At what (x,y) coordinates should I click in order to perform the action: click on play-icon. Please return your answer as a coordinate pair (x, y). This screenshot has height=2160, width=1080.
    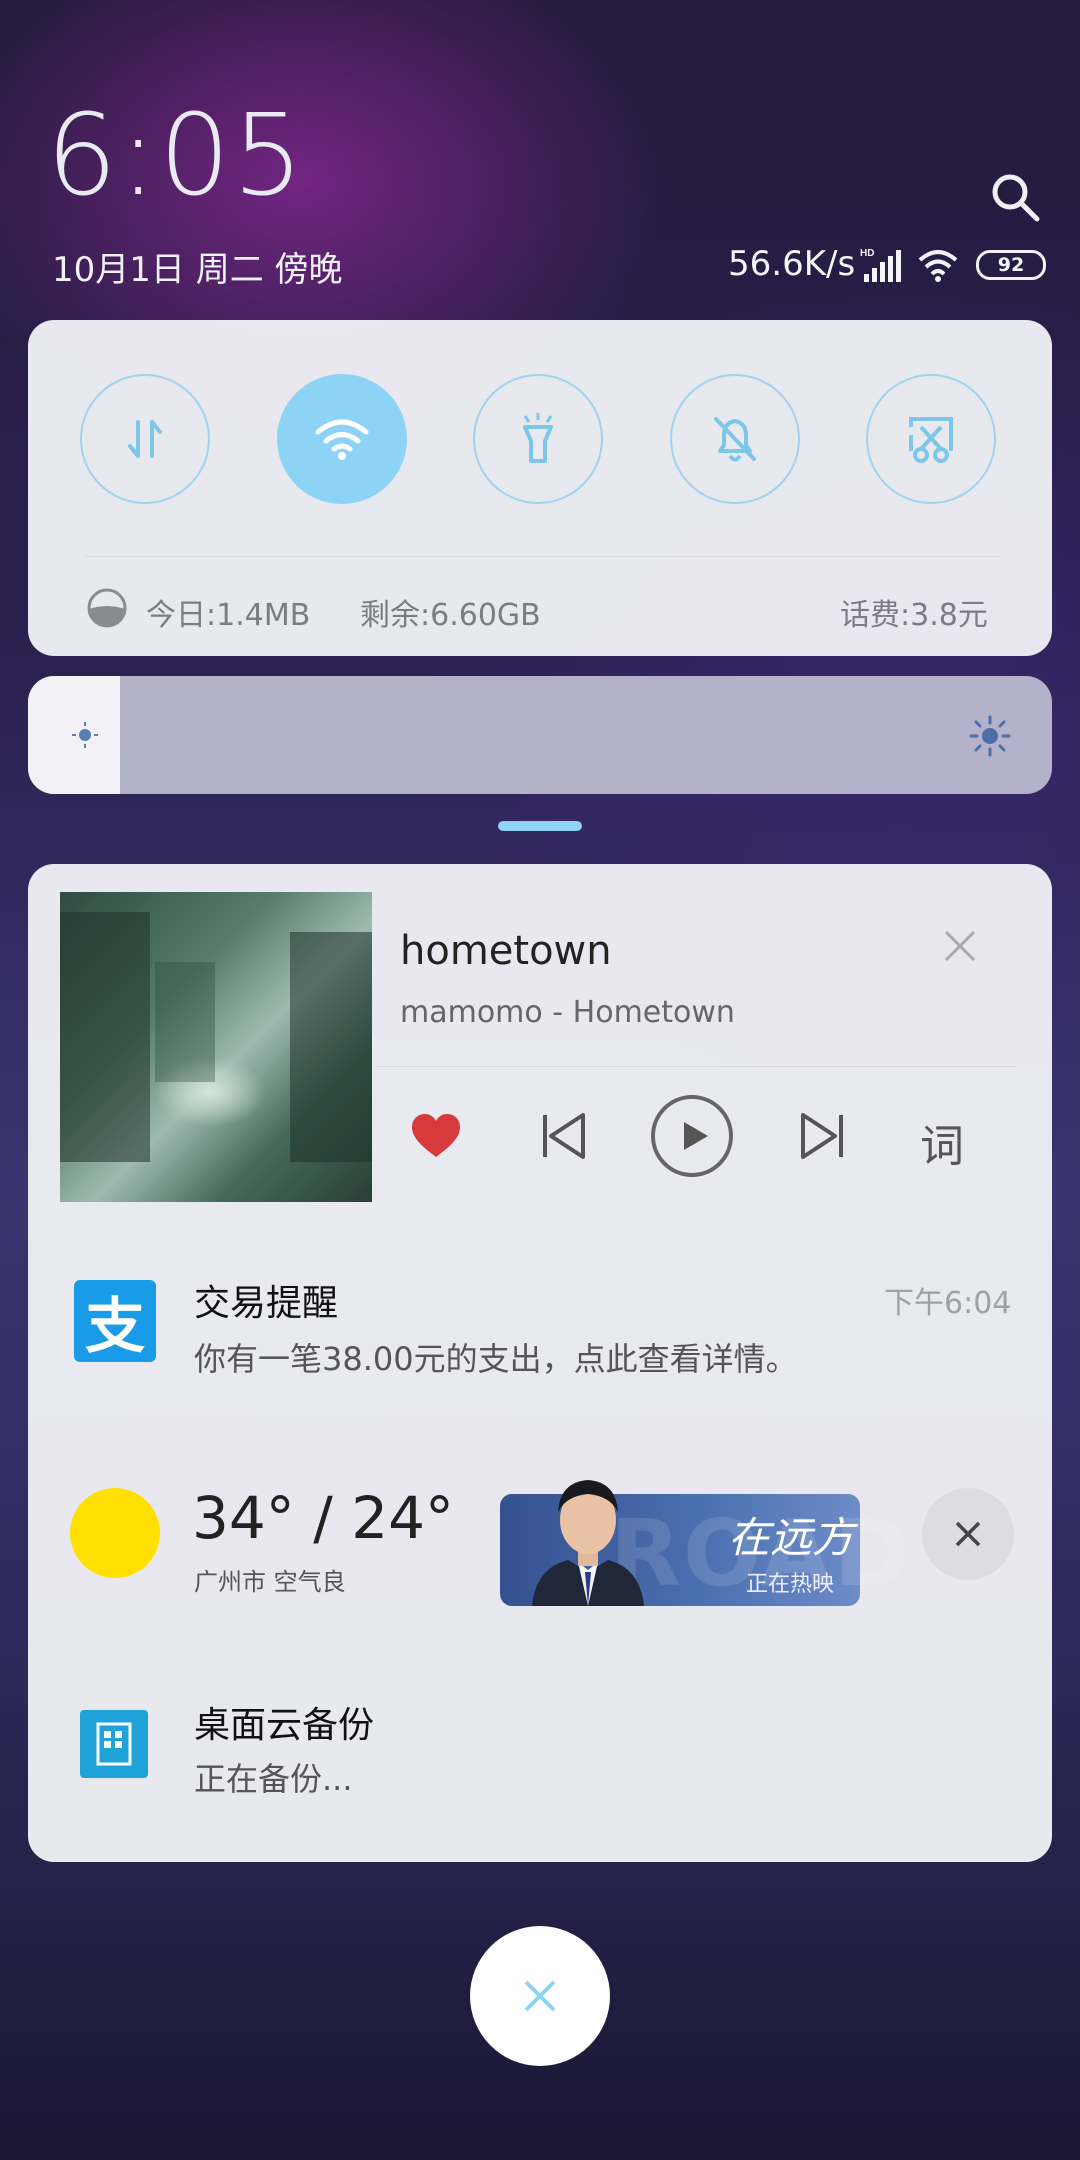
    Looking at the image, I should click on (692, 1136).